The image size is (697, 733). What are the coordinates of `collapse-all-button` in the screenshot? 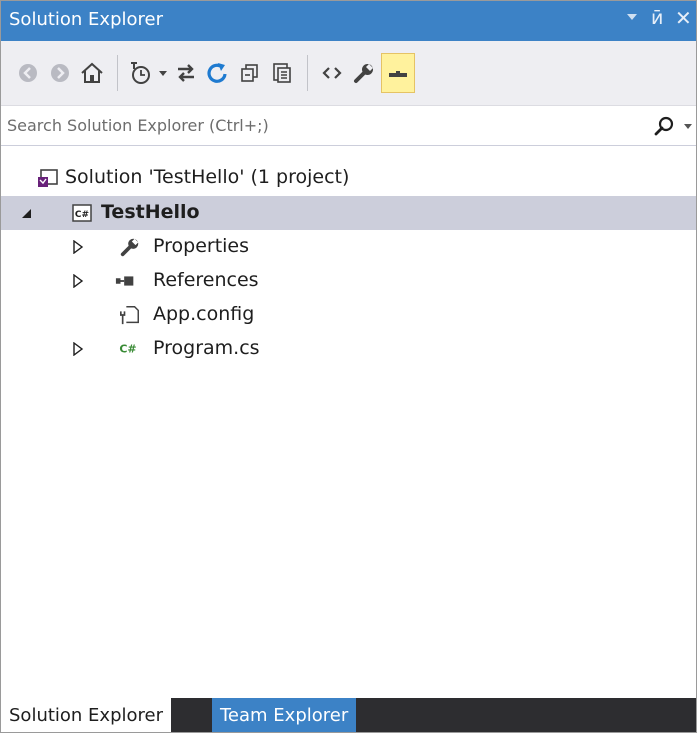 It's located at (250, 73).